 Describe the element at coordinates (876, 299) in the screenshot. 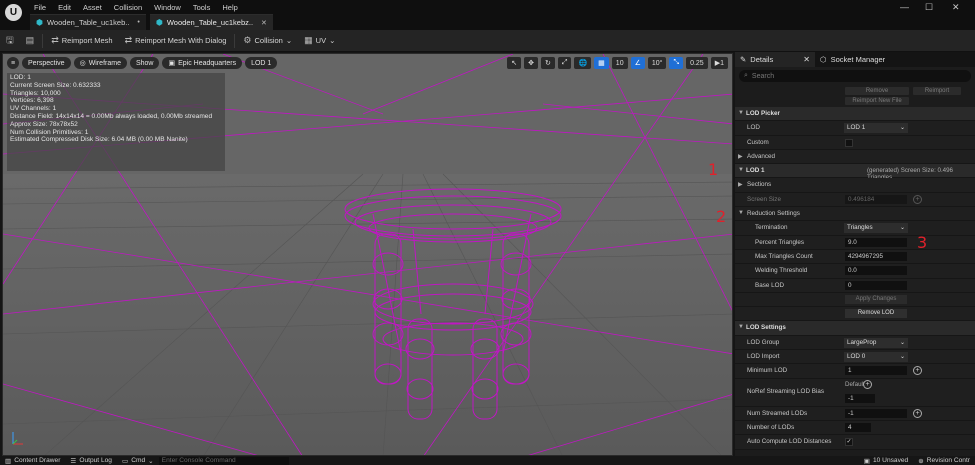

I see `apply-changes-button: Apply Changes` at that location.